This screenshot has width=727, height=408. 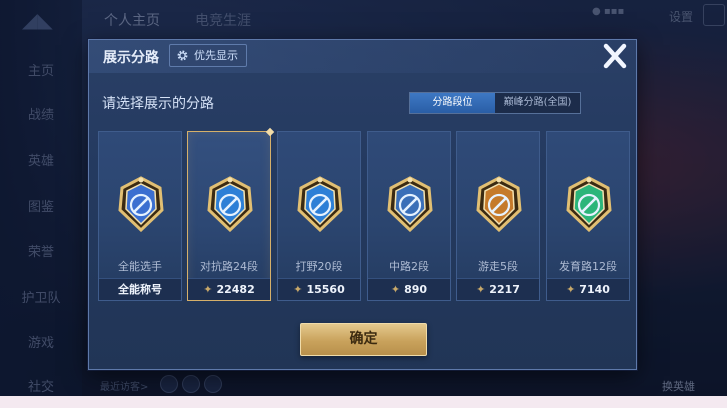 I want to click on lane-card: 发育路12段 ✦ 7140, so click(x=588, y=216).